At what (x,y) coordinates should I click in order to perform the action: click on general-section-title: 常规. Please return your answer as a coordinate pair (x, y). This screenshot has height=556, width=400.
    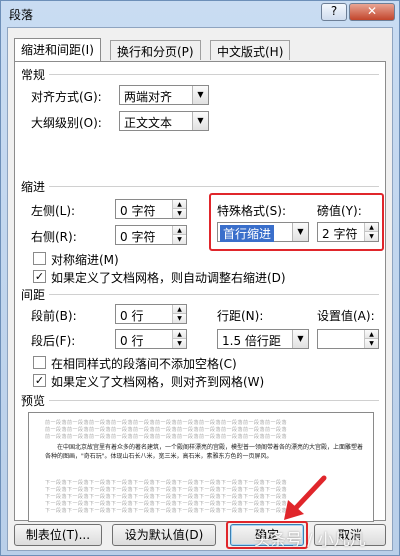
    Looking at the image, I should click on (33, 75).